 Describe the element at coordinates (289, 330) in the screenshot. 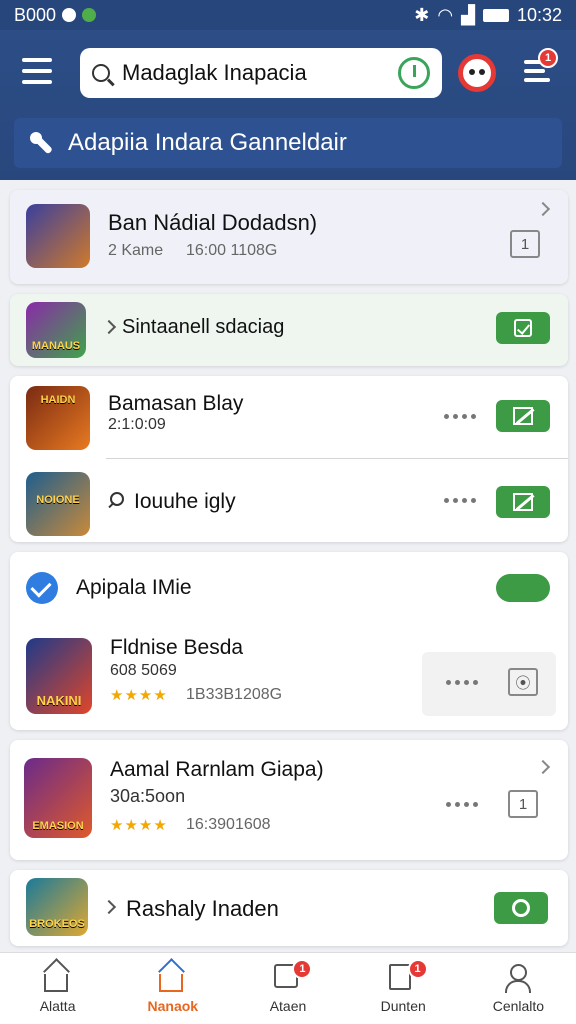

I see `list-card: MANAUS Sintaanell sdaciag` at that location.